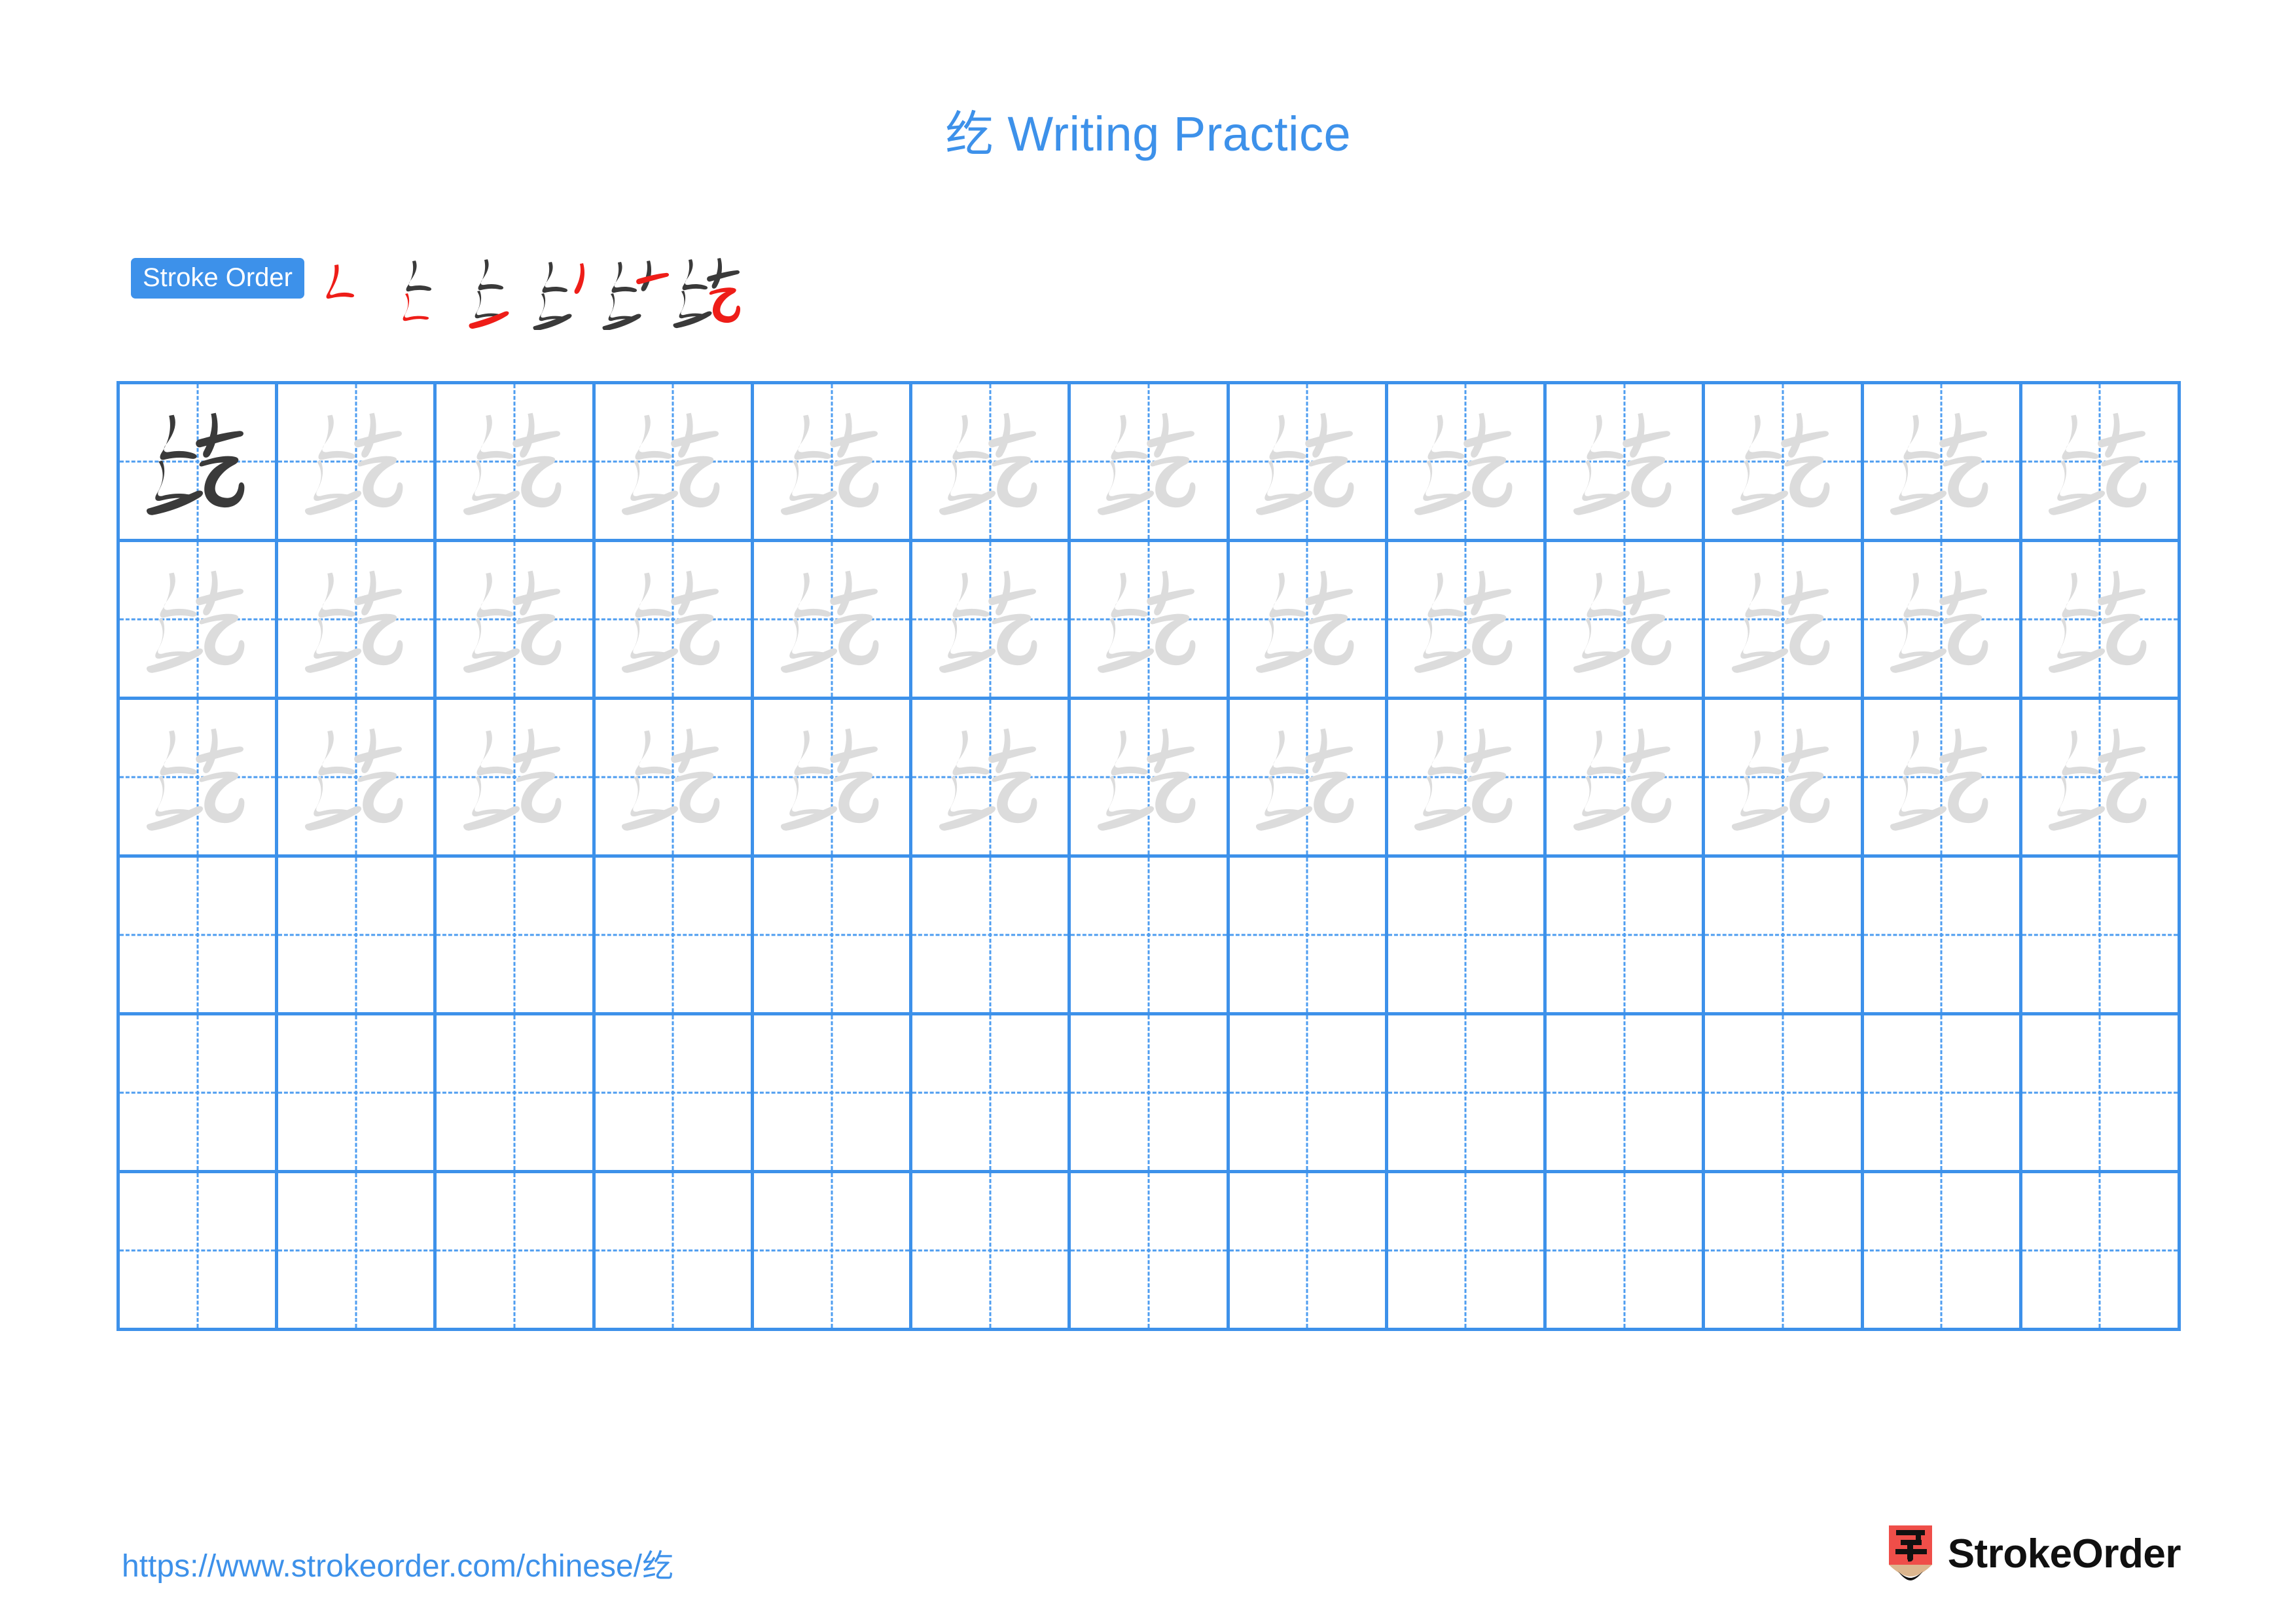  I want to click on stroke-order-steps, so click(528, 291).